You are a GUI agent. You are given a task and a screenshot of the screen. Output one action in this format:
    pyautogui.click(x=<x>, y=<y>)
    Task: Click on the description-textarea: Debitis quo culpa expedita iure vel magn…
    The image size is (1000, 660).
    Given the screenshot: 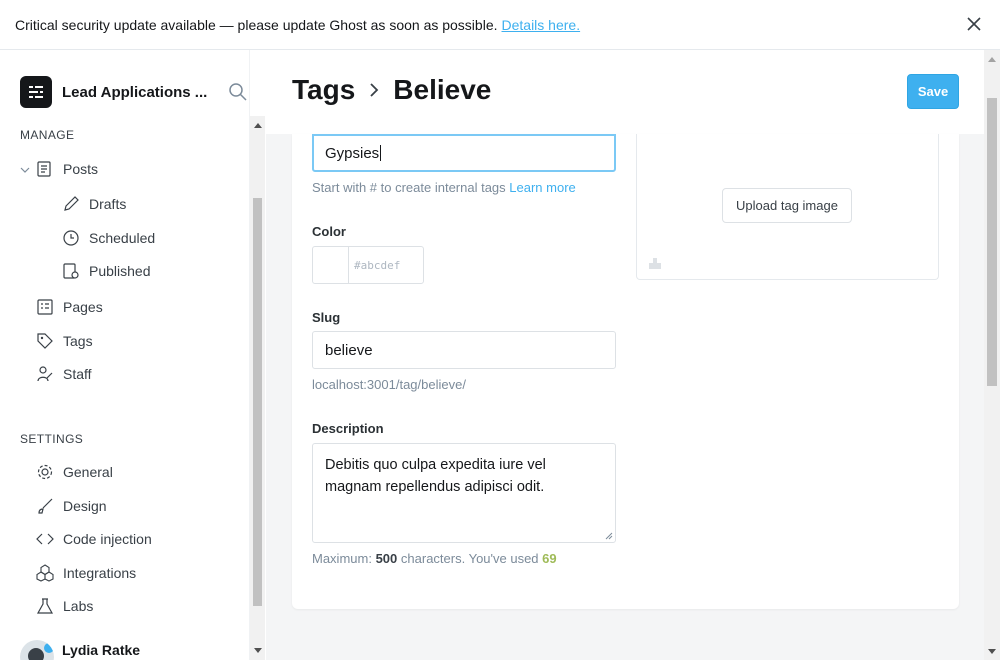 What is the action you would take?
    pyautogui.click(x=464, y=493)
    